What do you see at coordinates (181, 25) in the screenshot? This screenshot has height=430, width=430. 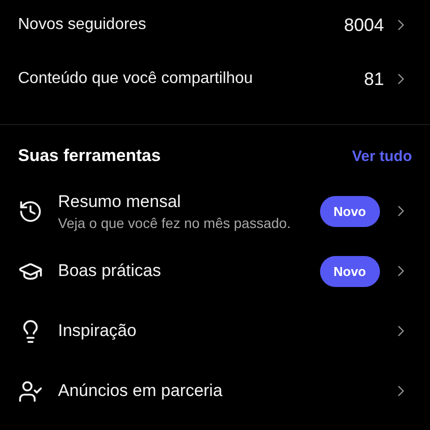 I see `stat-label: Novos seguidores` at bounding box center [181, 25].